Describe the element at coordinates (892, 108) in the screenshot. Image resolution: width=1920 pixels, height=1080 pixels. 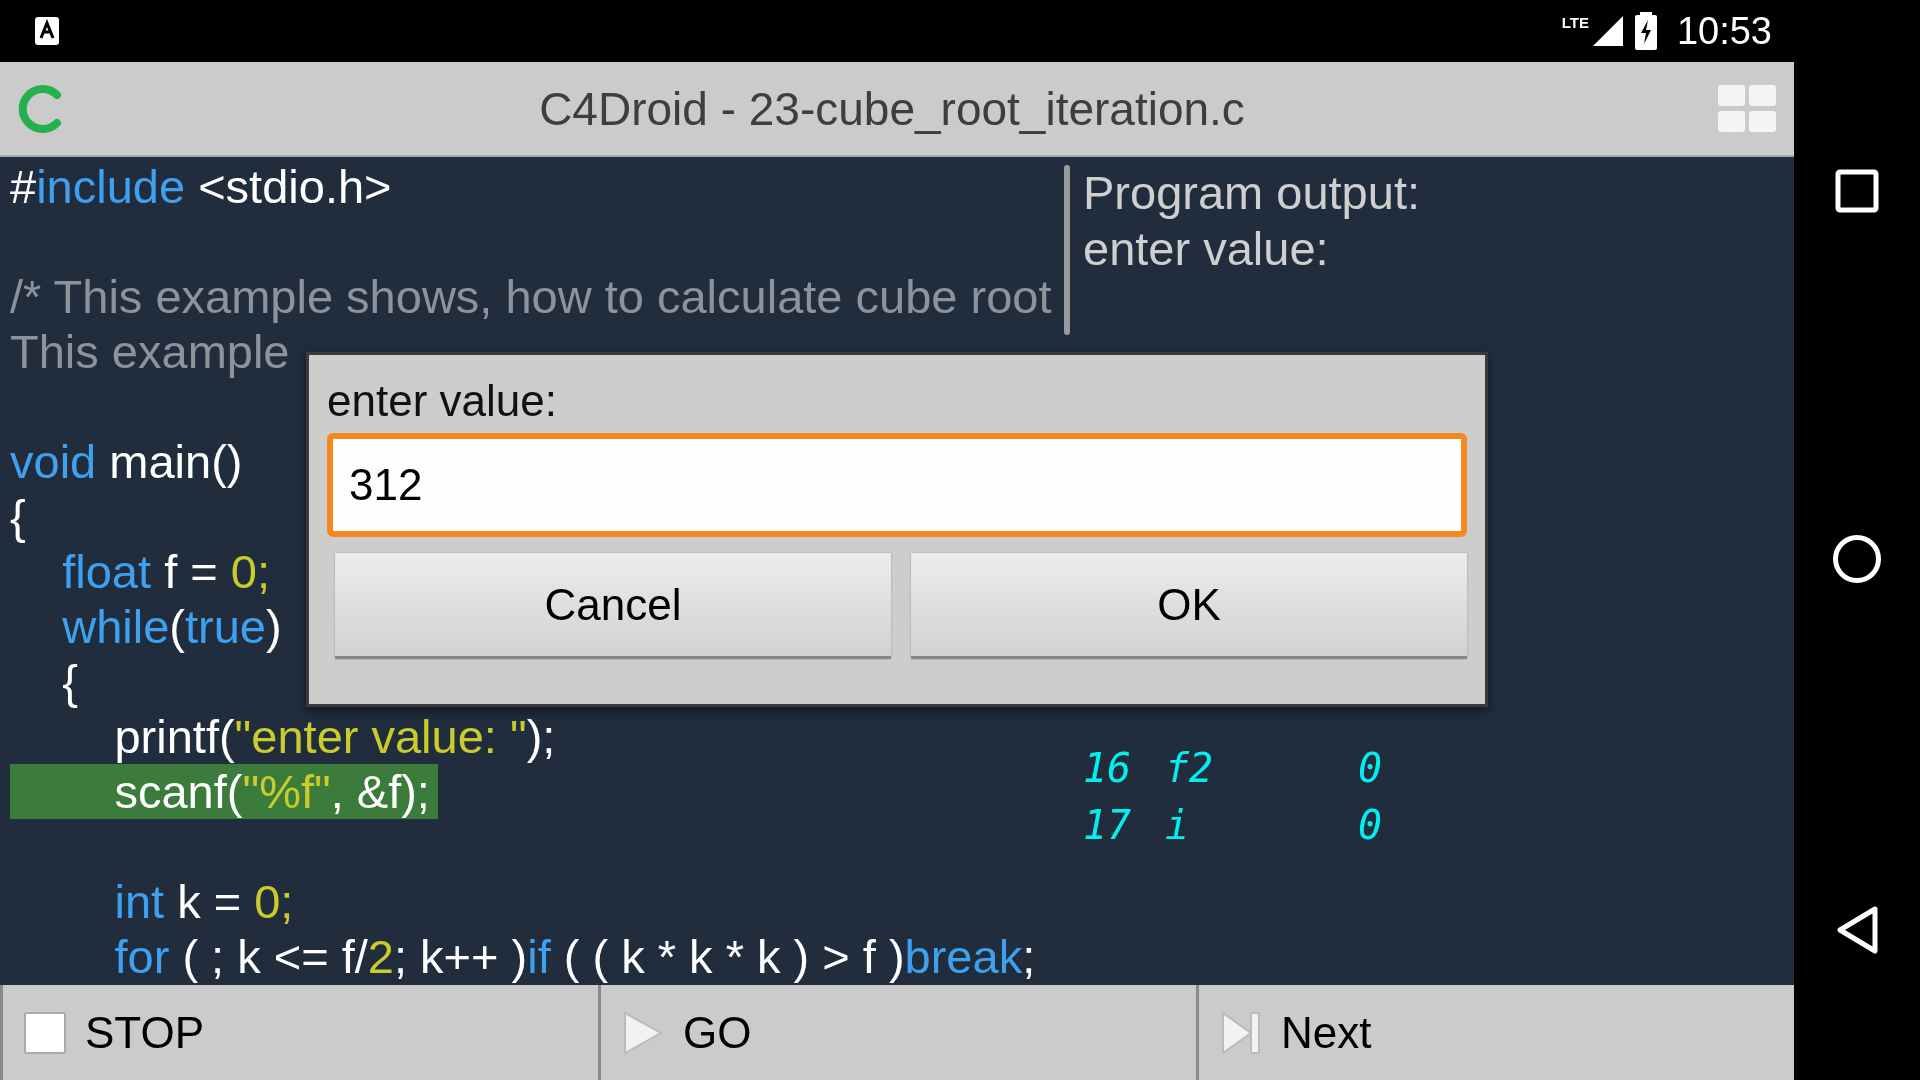
I see `window-title: C4Droid - 23-cube_root_iteration.c` at that location.